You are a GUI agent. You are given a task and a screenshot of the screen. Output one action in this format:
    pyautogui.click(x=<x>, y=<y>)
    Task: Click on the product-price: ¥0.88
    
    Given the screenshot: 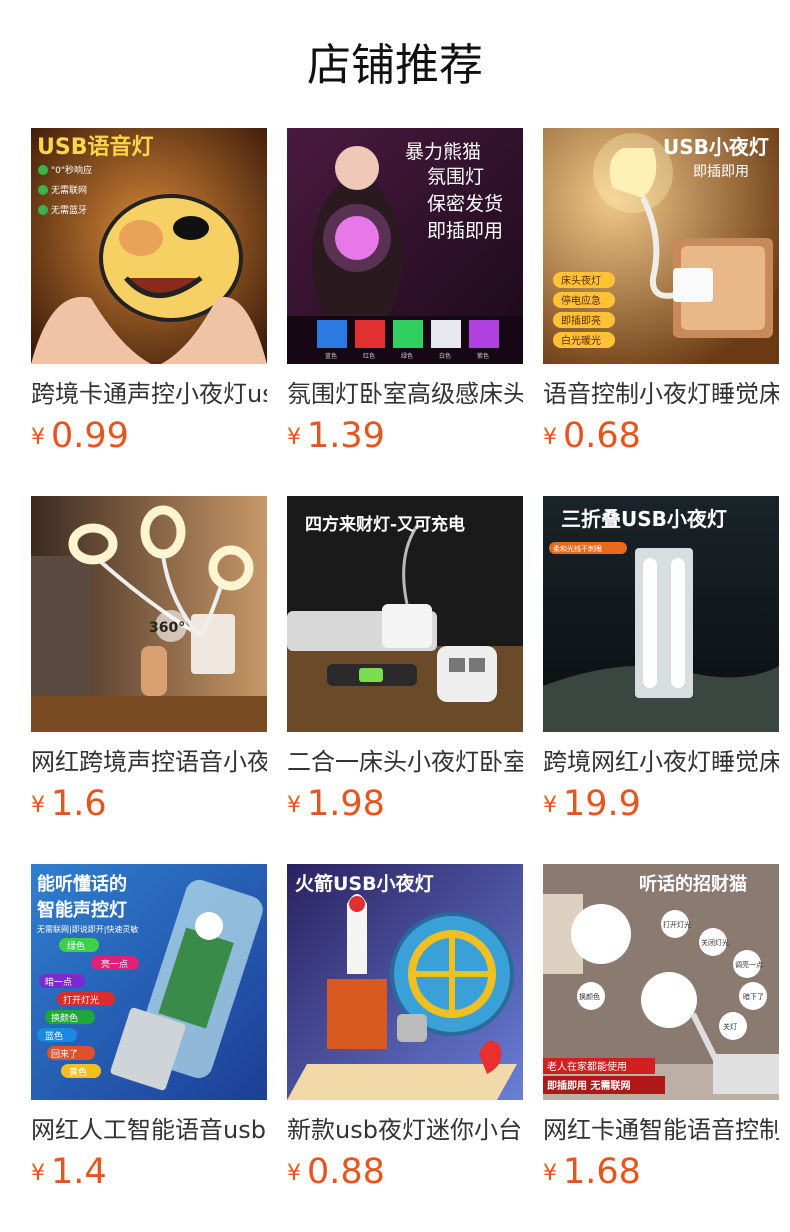 What is the action you would take?
    pyautogui.click(x=336, y=1172)
    